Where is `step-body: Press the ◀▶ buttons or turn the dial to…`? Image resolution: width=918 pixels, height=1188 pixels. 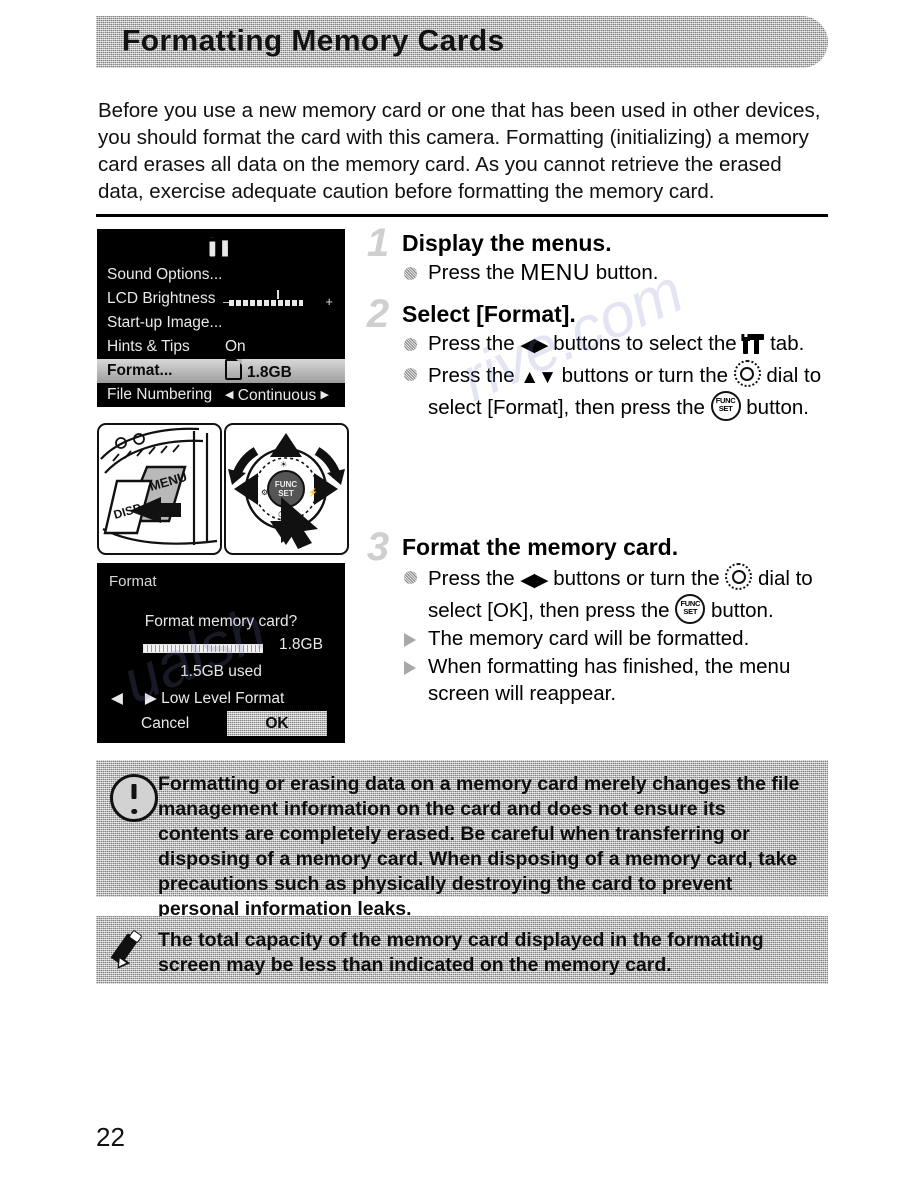 step-body: Press the ◀▶ buttons or turn the dial to… is located at coordinates (615, 635).